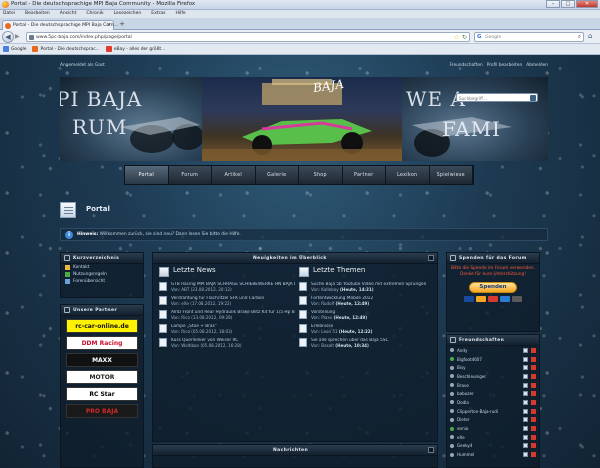 This screenshot has height=468, width=600. I want to click on menu-view: Ansicht, so click(68, 14).